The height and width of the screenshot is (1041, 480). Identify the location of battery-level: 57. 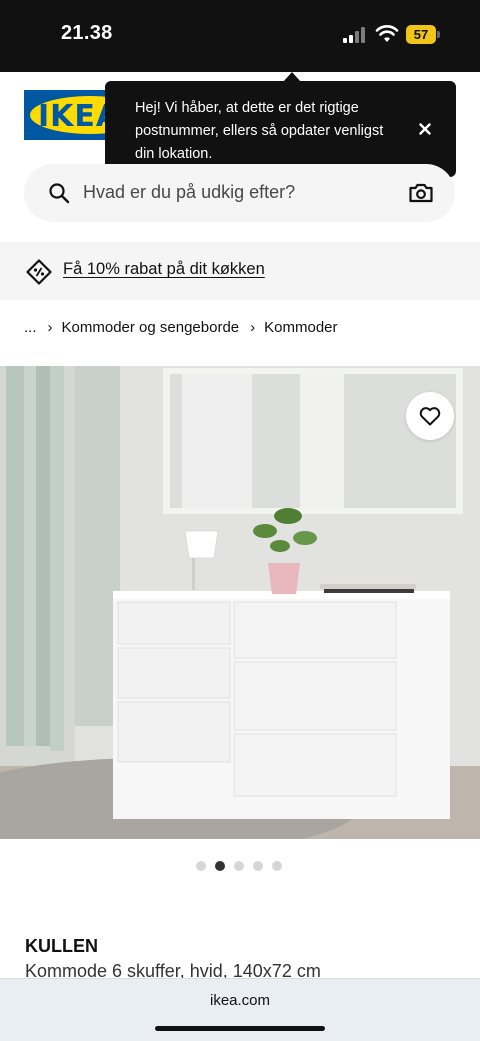
(421, 34).